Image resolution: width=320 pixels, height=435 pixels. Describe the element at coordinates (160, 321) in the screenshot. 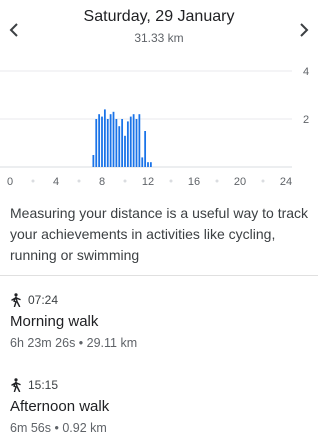

I see `activity-item: 07:24 Morning walk 6h 23m 26s • 29.11 km` at that location.